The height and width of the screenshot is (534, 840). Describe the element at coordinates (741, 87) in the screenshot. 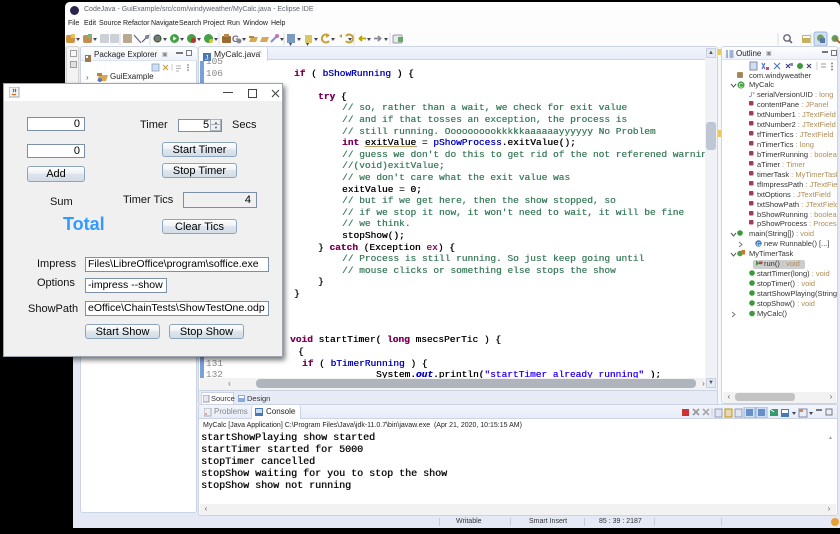

I see `svg-text: C` at that location.